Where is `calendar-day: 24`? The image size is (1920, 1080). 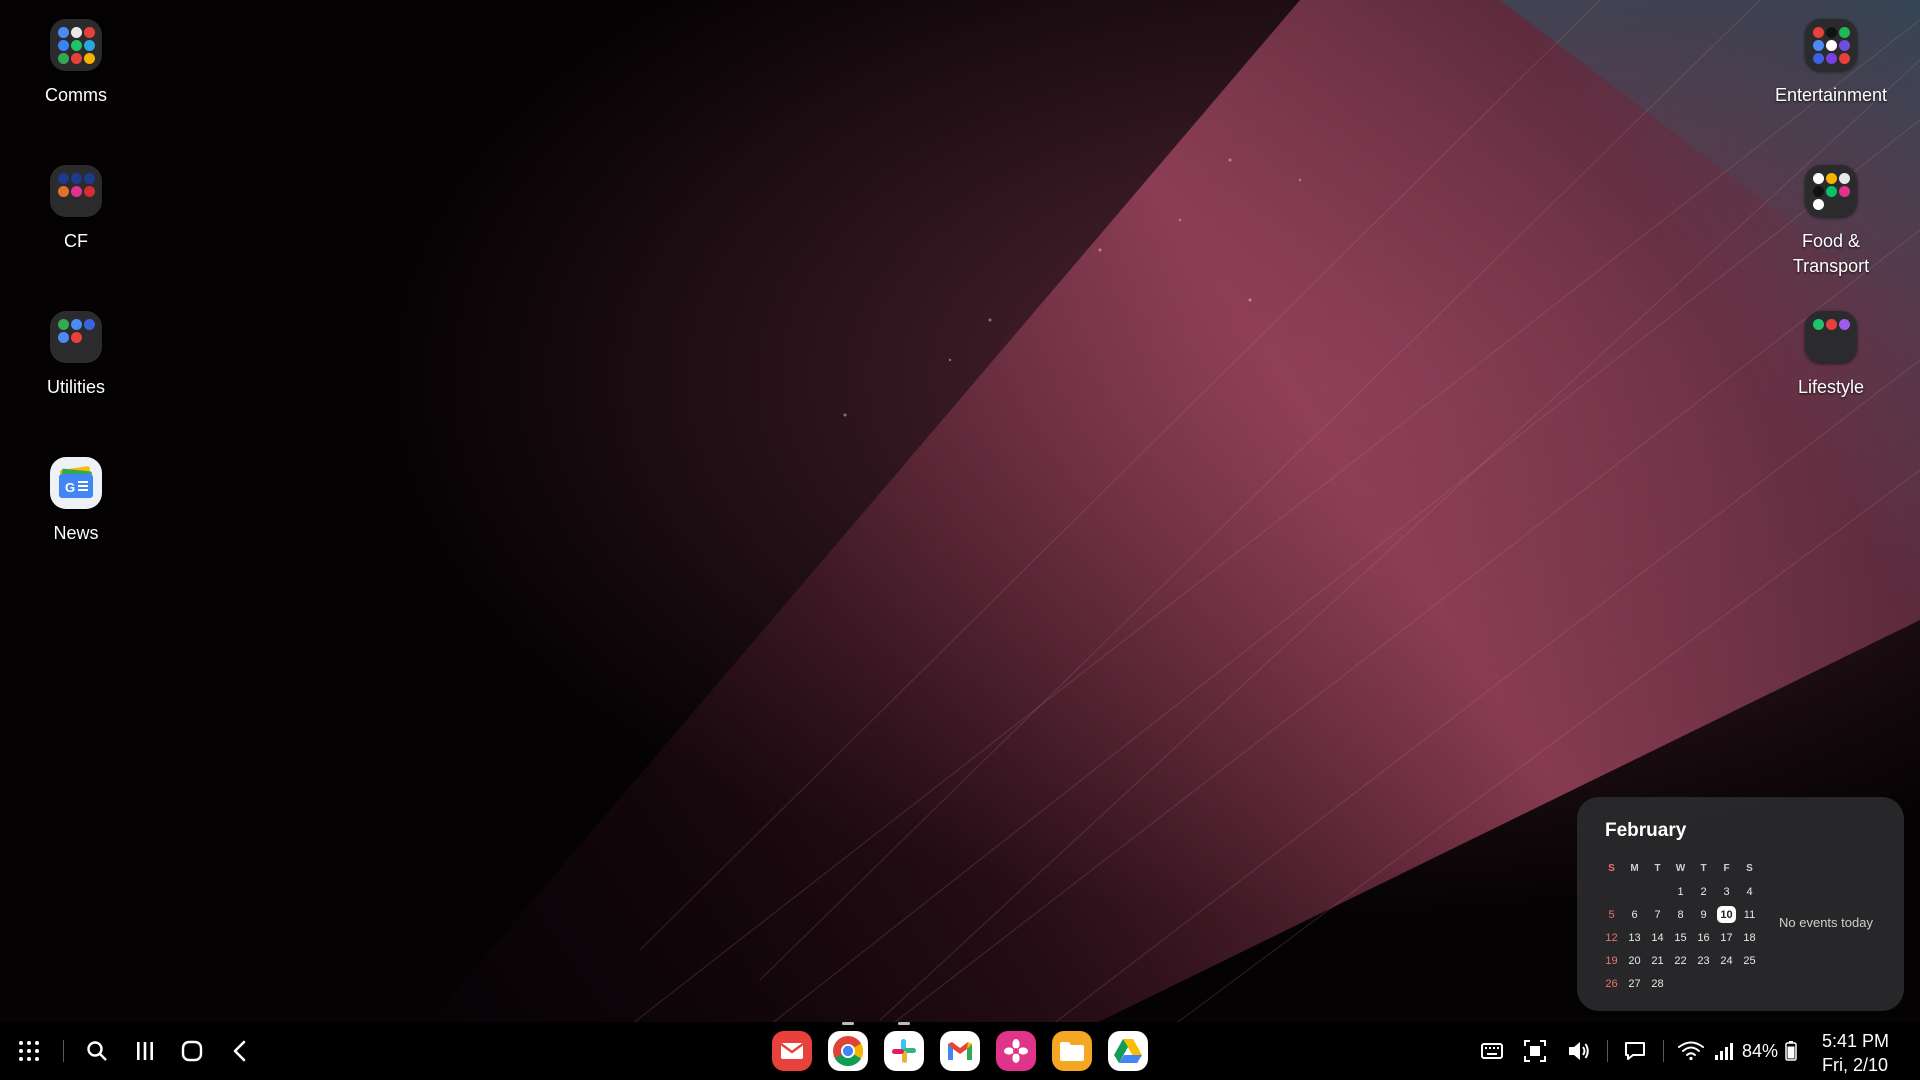
calendar-day: 24 is located at coordinates (1726, 960).